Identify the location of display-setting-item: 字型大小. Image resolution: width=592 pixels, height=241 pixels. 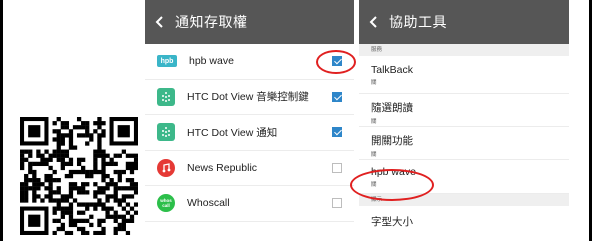
(464, 221).